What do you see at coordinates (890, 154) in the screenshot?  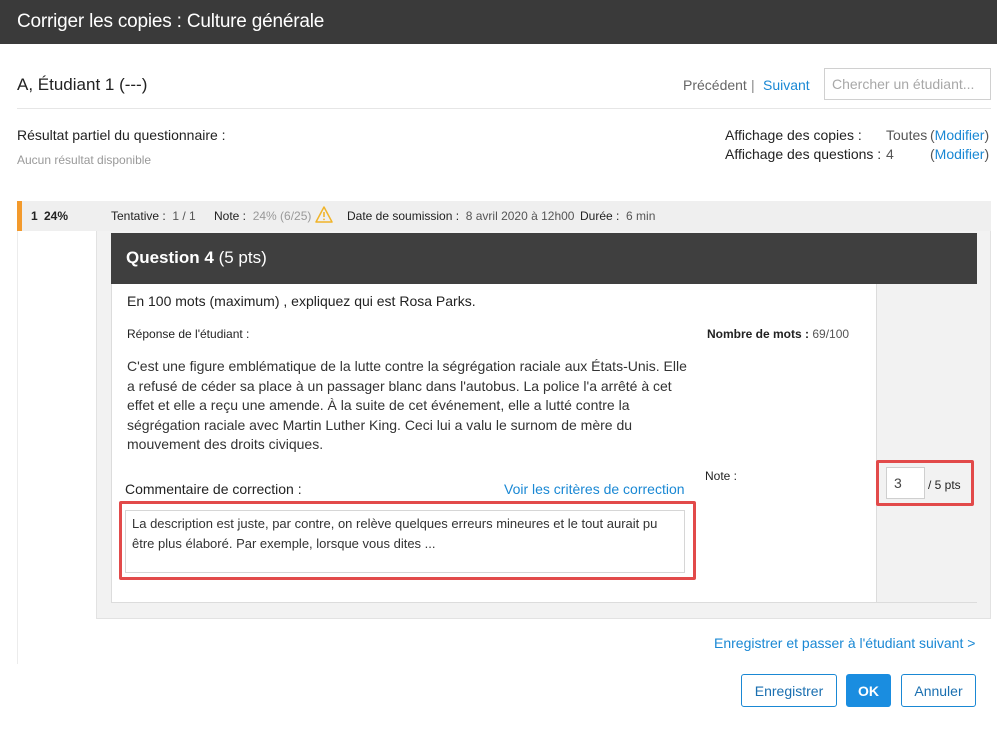 I see `questions-display-value: 4` at bounding box center [890, 154].